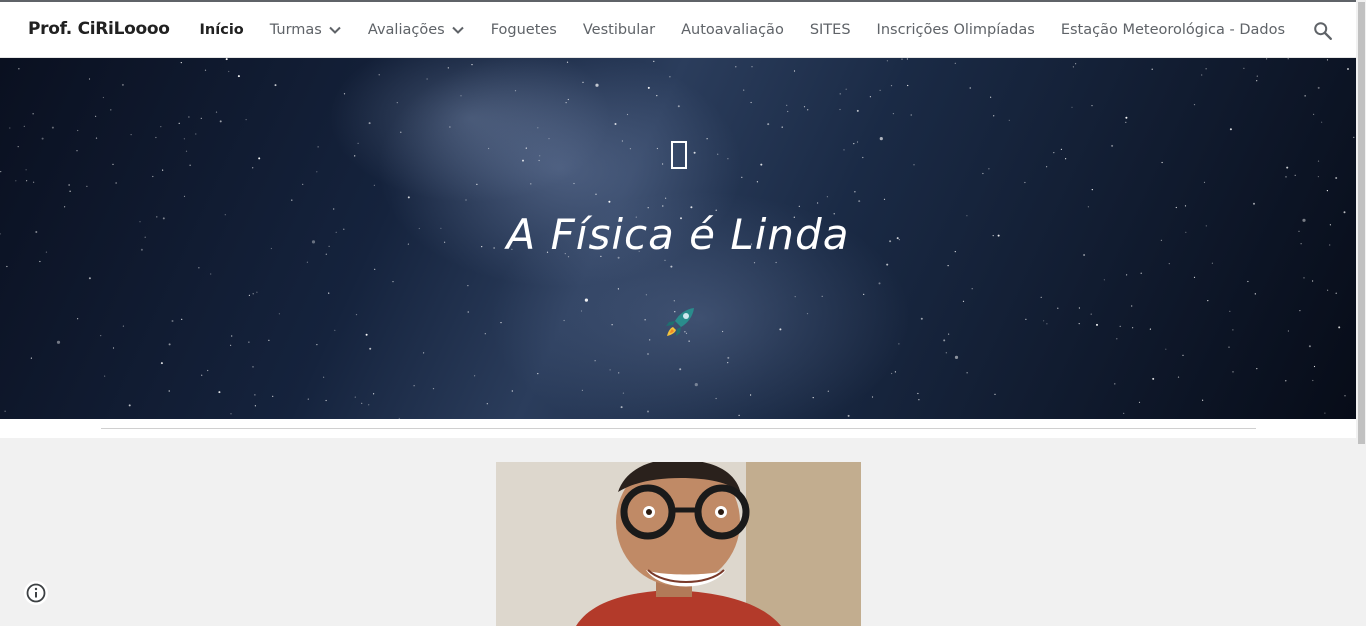 This screenshot has width=1366, height=626. I want to click on nav-label: Turmas, so click(295, 30).